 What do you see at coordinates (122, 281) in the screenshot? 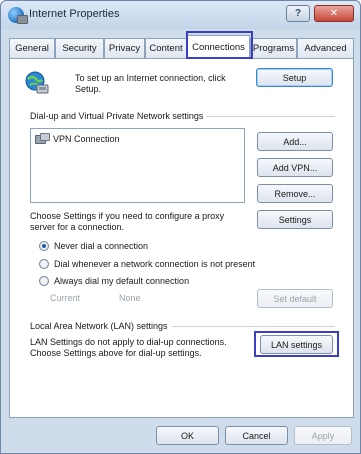
I see `always-dial-label: Always dial my default connection` at bounding box center [122, 281].